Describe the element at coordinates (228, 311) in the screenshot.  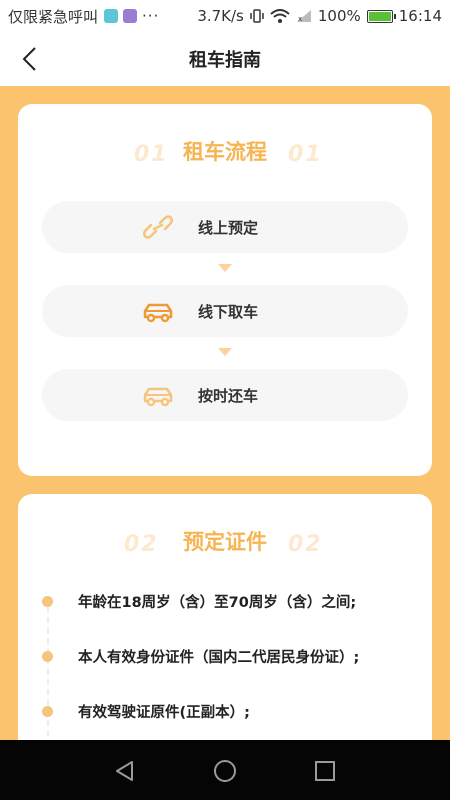
I see `step-label: 线下取车` at that location.